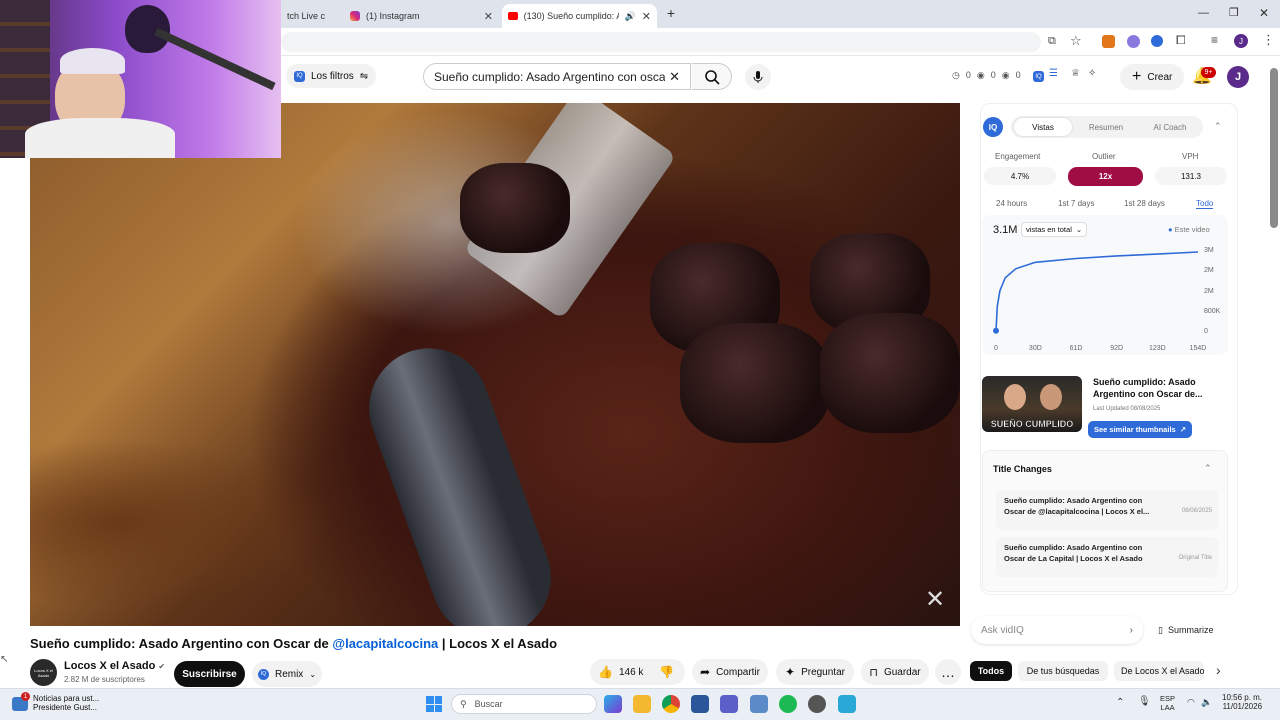 Image resolution: width=1280 pixels, height=720 pixels. Describe the element at coordinates (700, 704) in the screenshot. I see `word-icon` at that location.